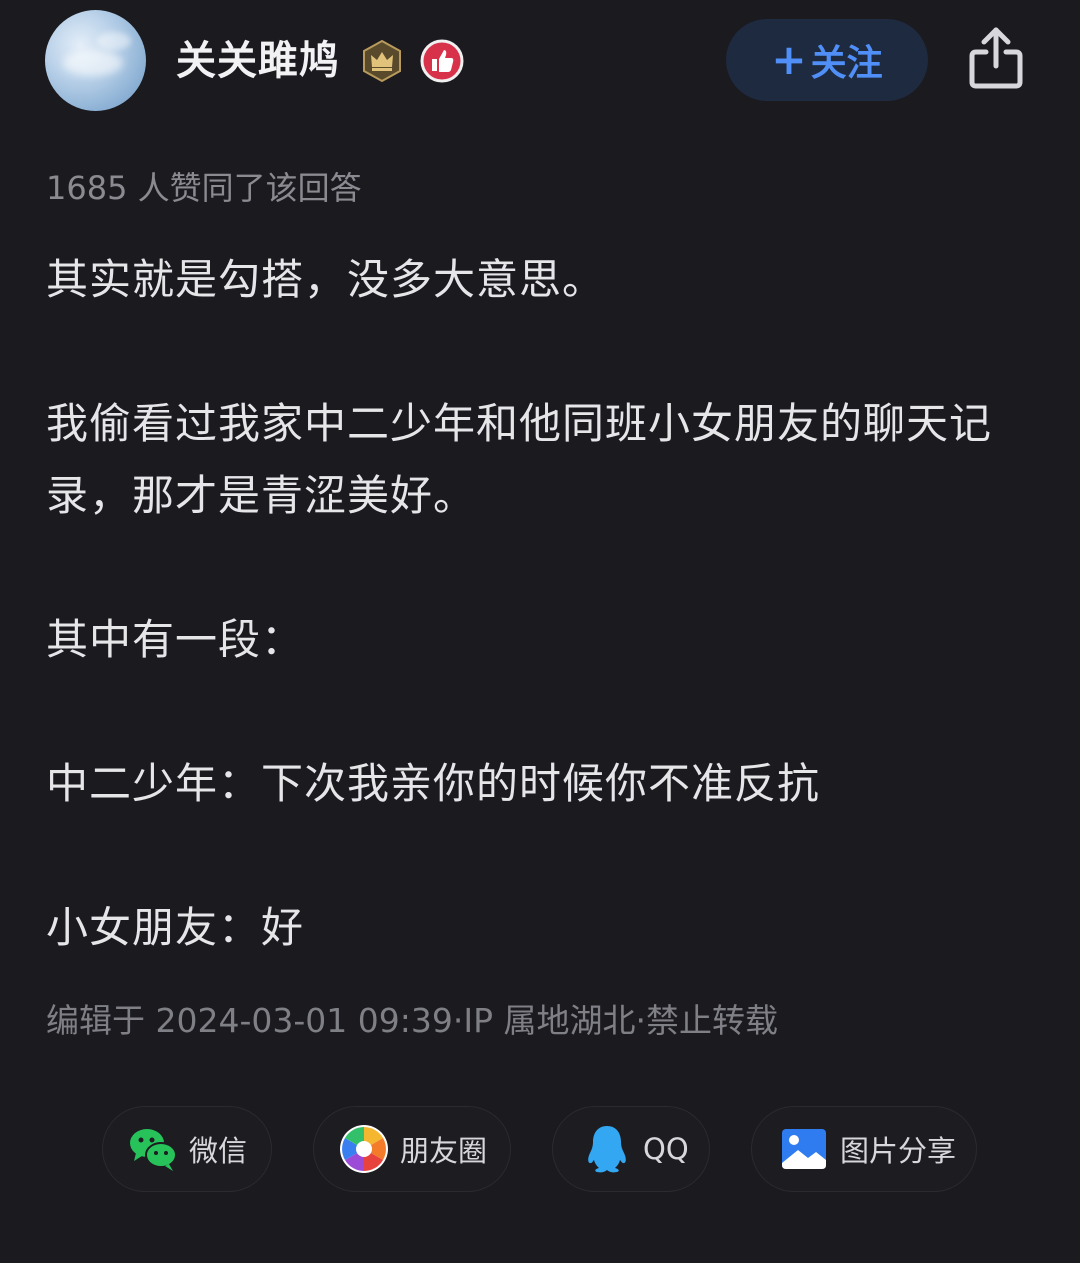 Image resolution: width=1080 pixels, height=1263 pixels. Describe the element at coordinates (846, 63) in the screenshot. I see `follow-button-label: 关注` at that location.